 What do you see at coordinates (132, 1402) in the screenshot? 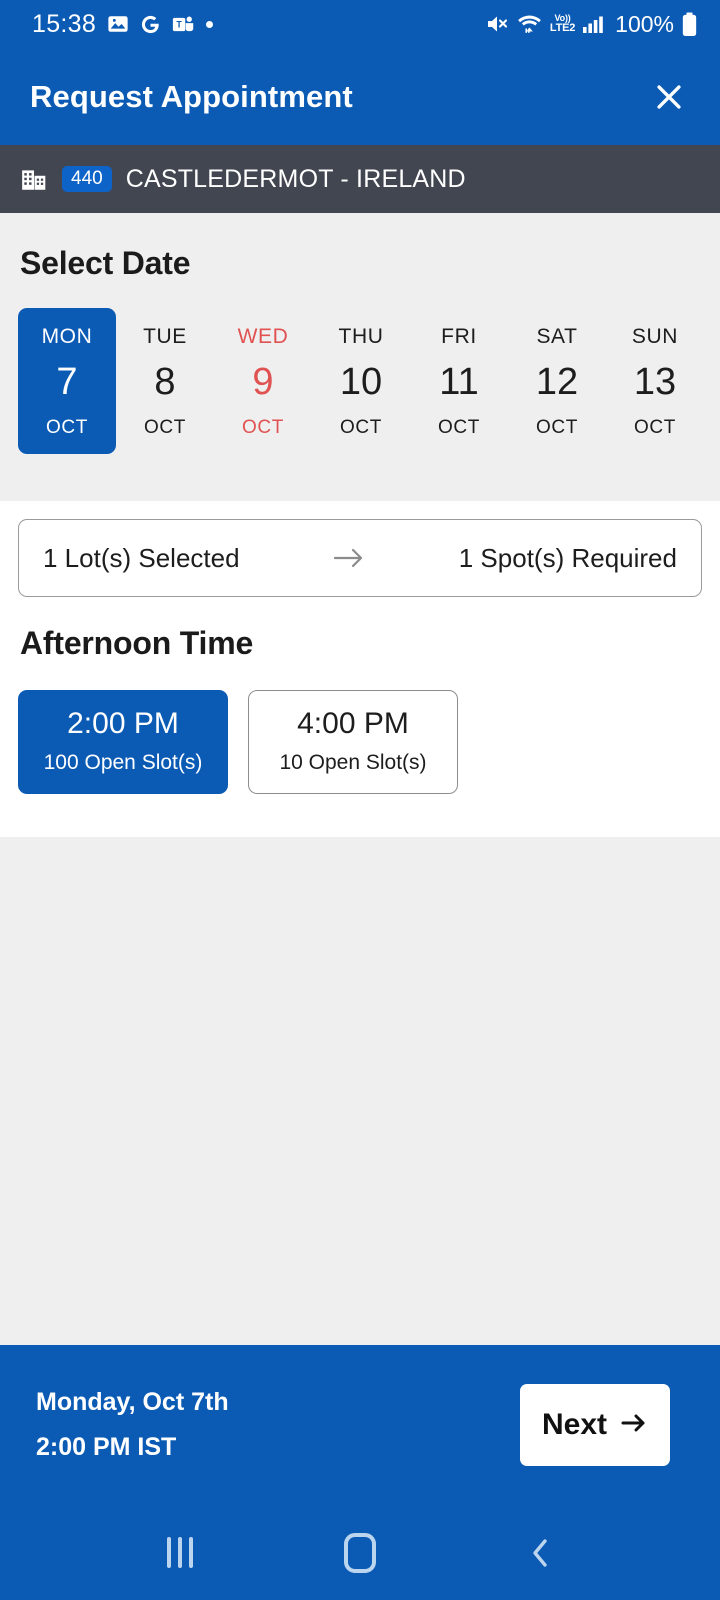
I see `selected-date-label: Monday, Oct 7th` at bounding box center [132, 1402].